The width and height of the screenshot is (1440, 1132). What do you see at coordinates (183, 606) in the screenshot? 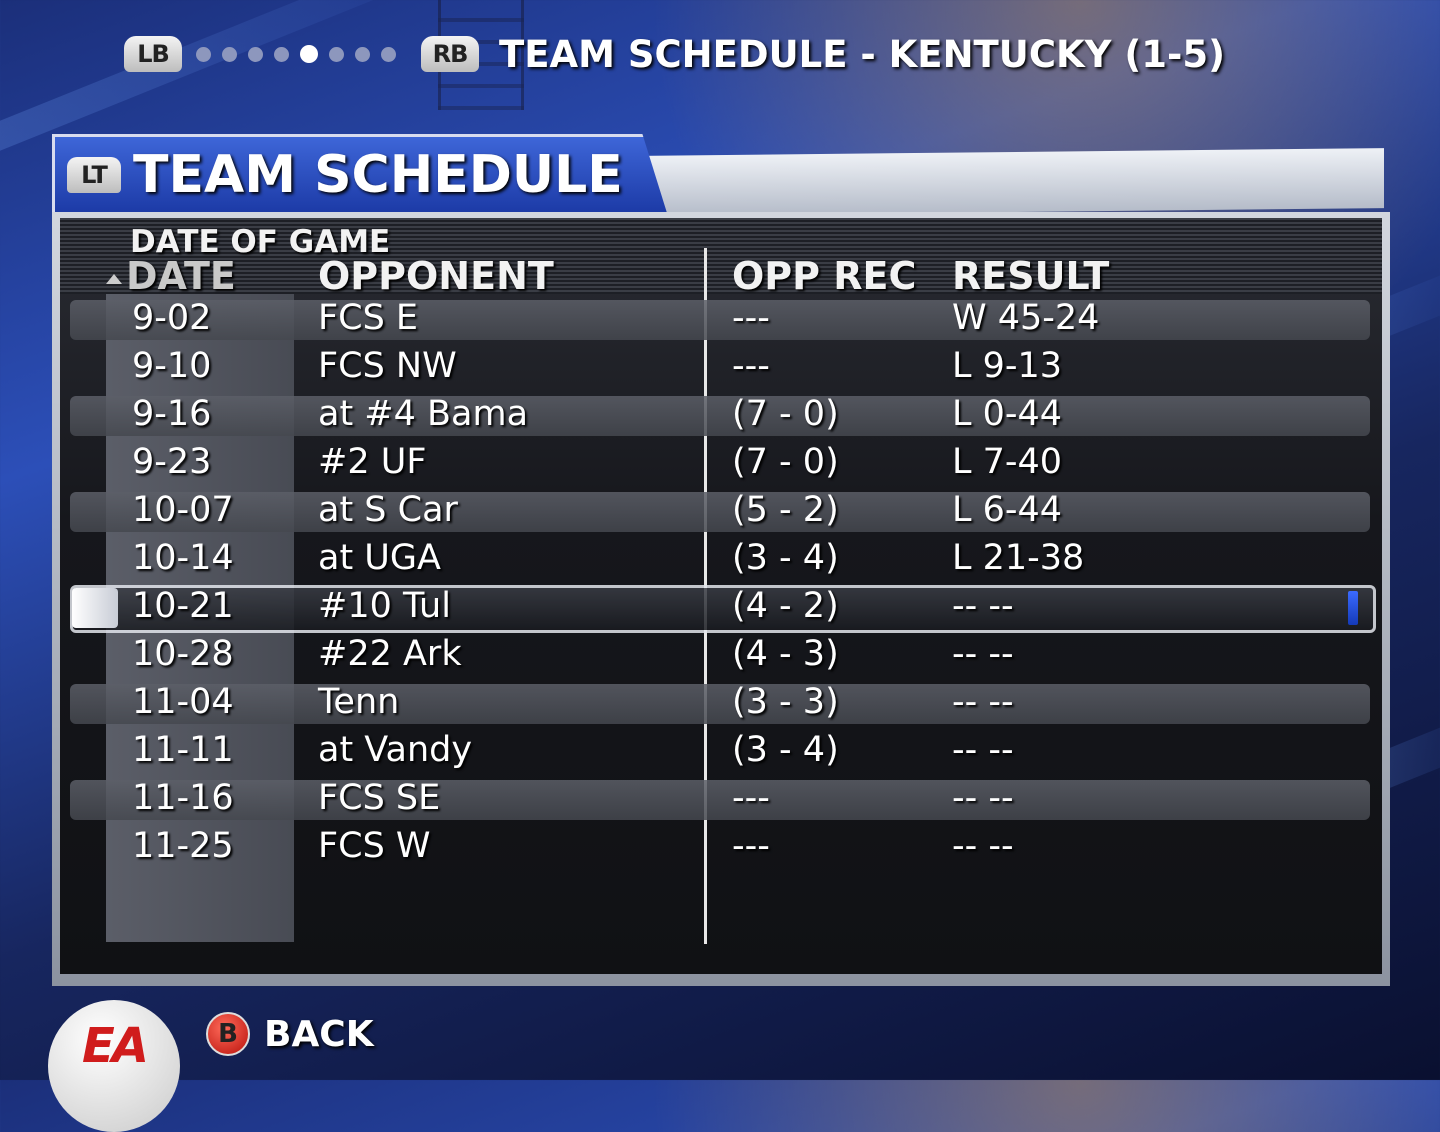
I see `cell-date: 10-21` at bounding box center [183, 606].